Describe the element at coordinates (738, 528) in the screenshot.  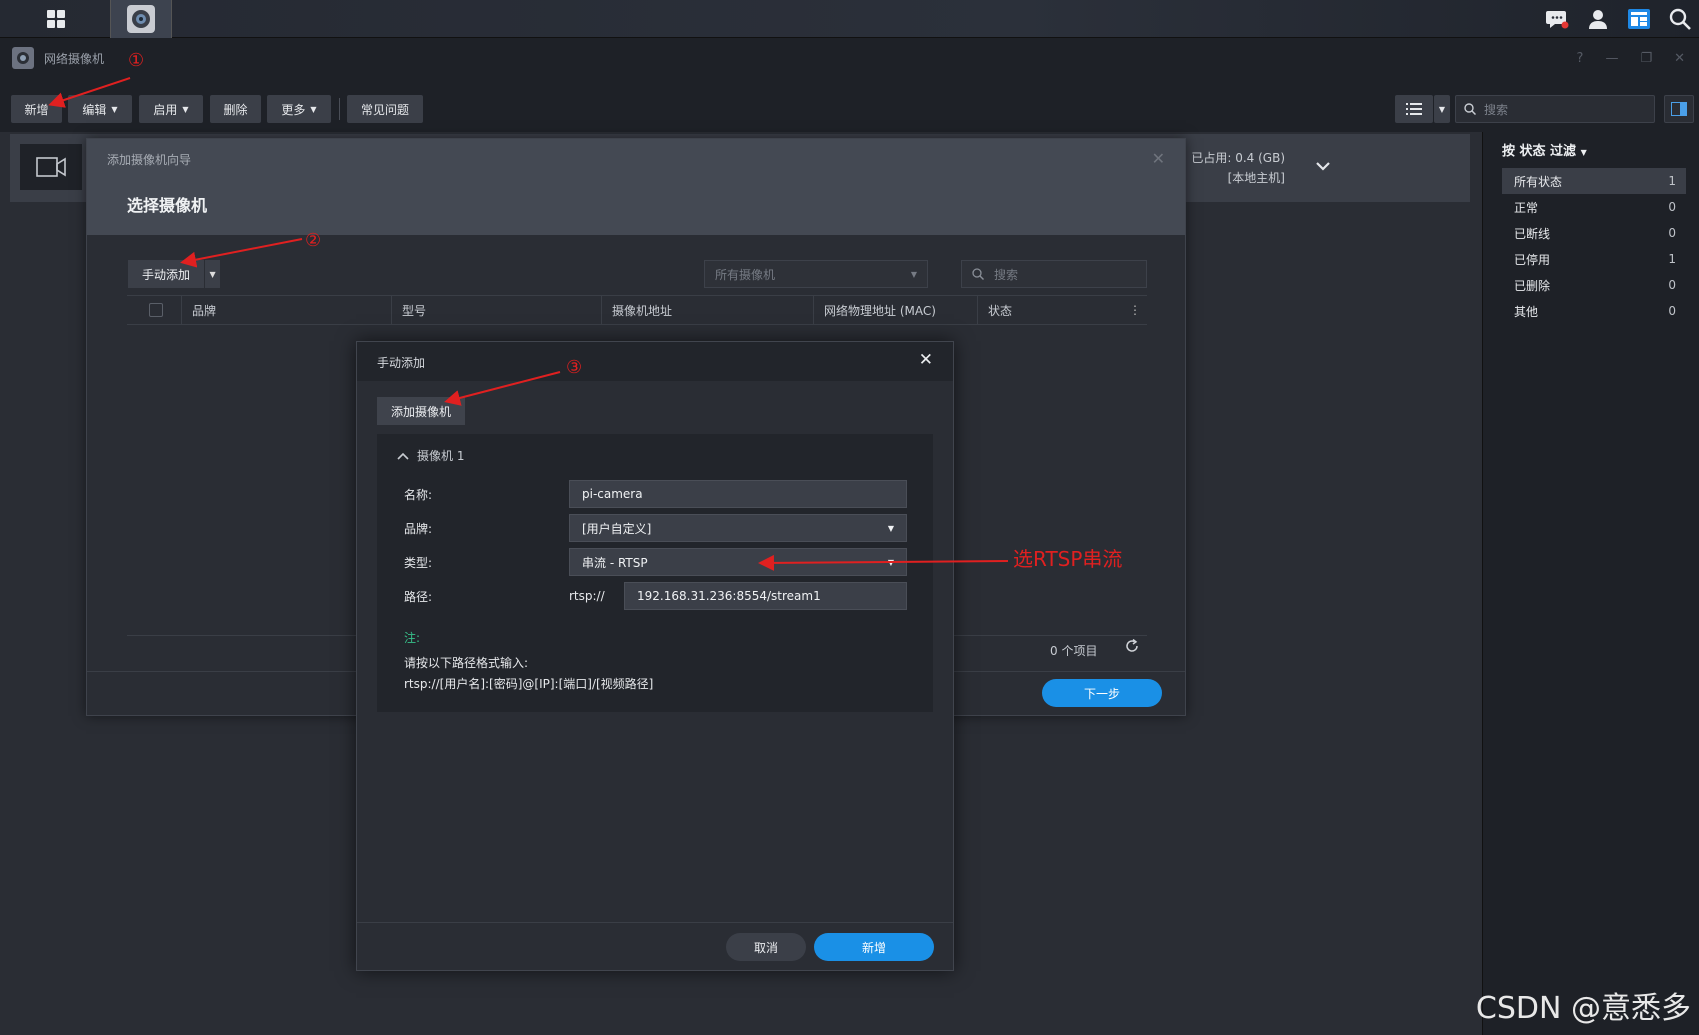
I see `brand-select: [用户自定义] ▼` at that location.